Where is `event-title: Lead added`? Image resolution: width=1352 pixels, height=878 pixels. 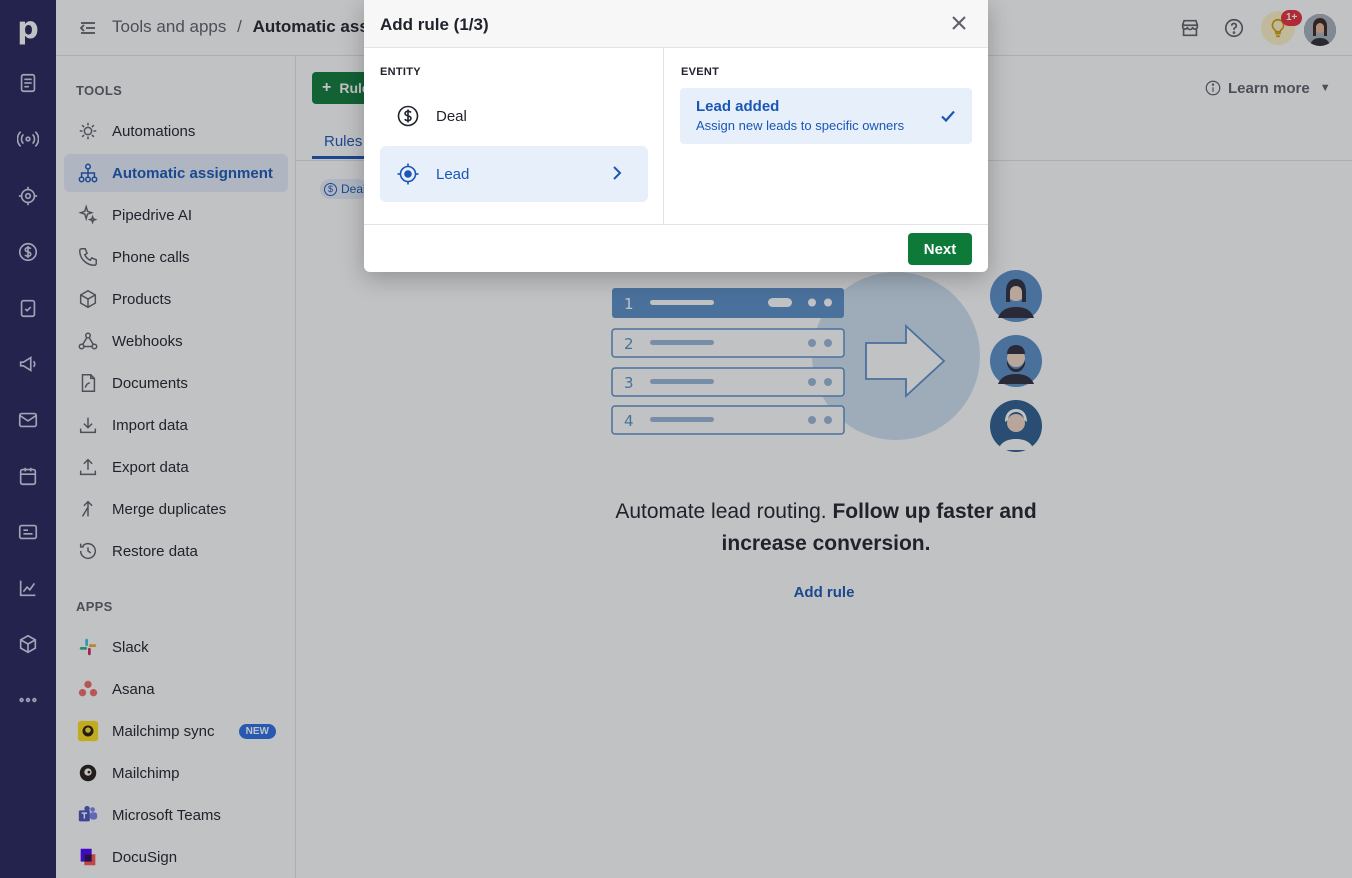
event-title: Lead added is located at coordinates (738, 106).